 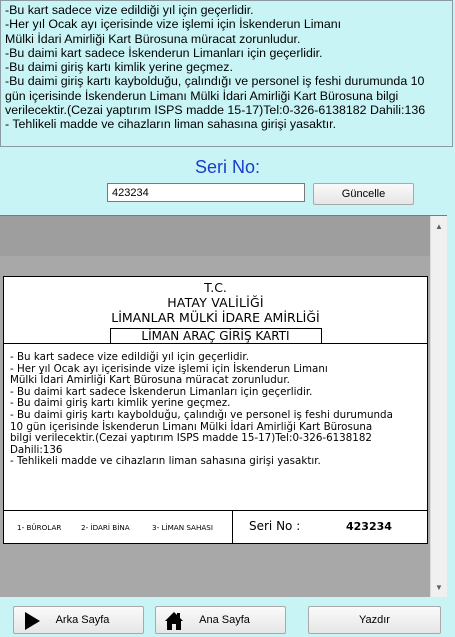 What do you see at coordinates (215, 343) in the screenshot?
I see `card-divider` at bounding box center [215, 343].